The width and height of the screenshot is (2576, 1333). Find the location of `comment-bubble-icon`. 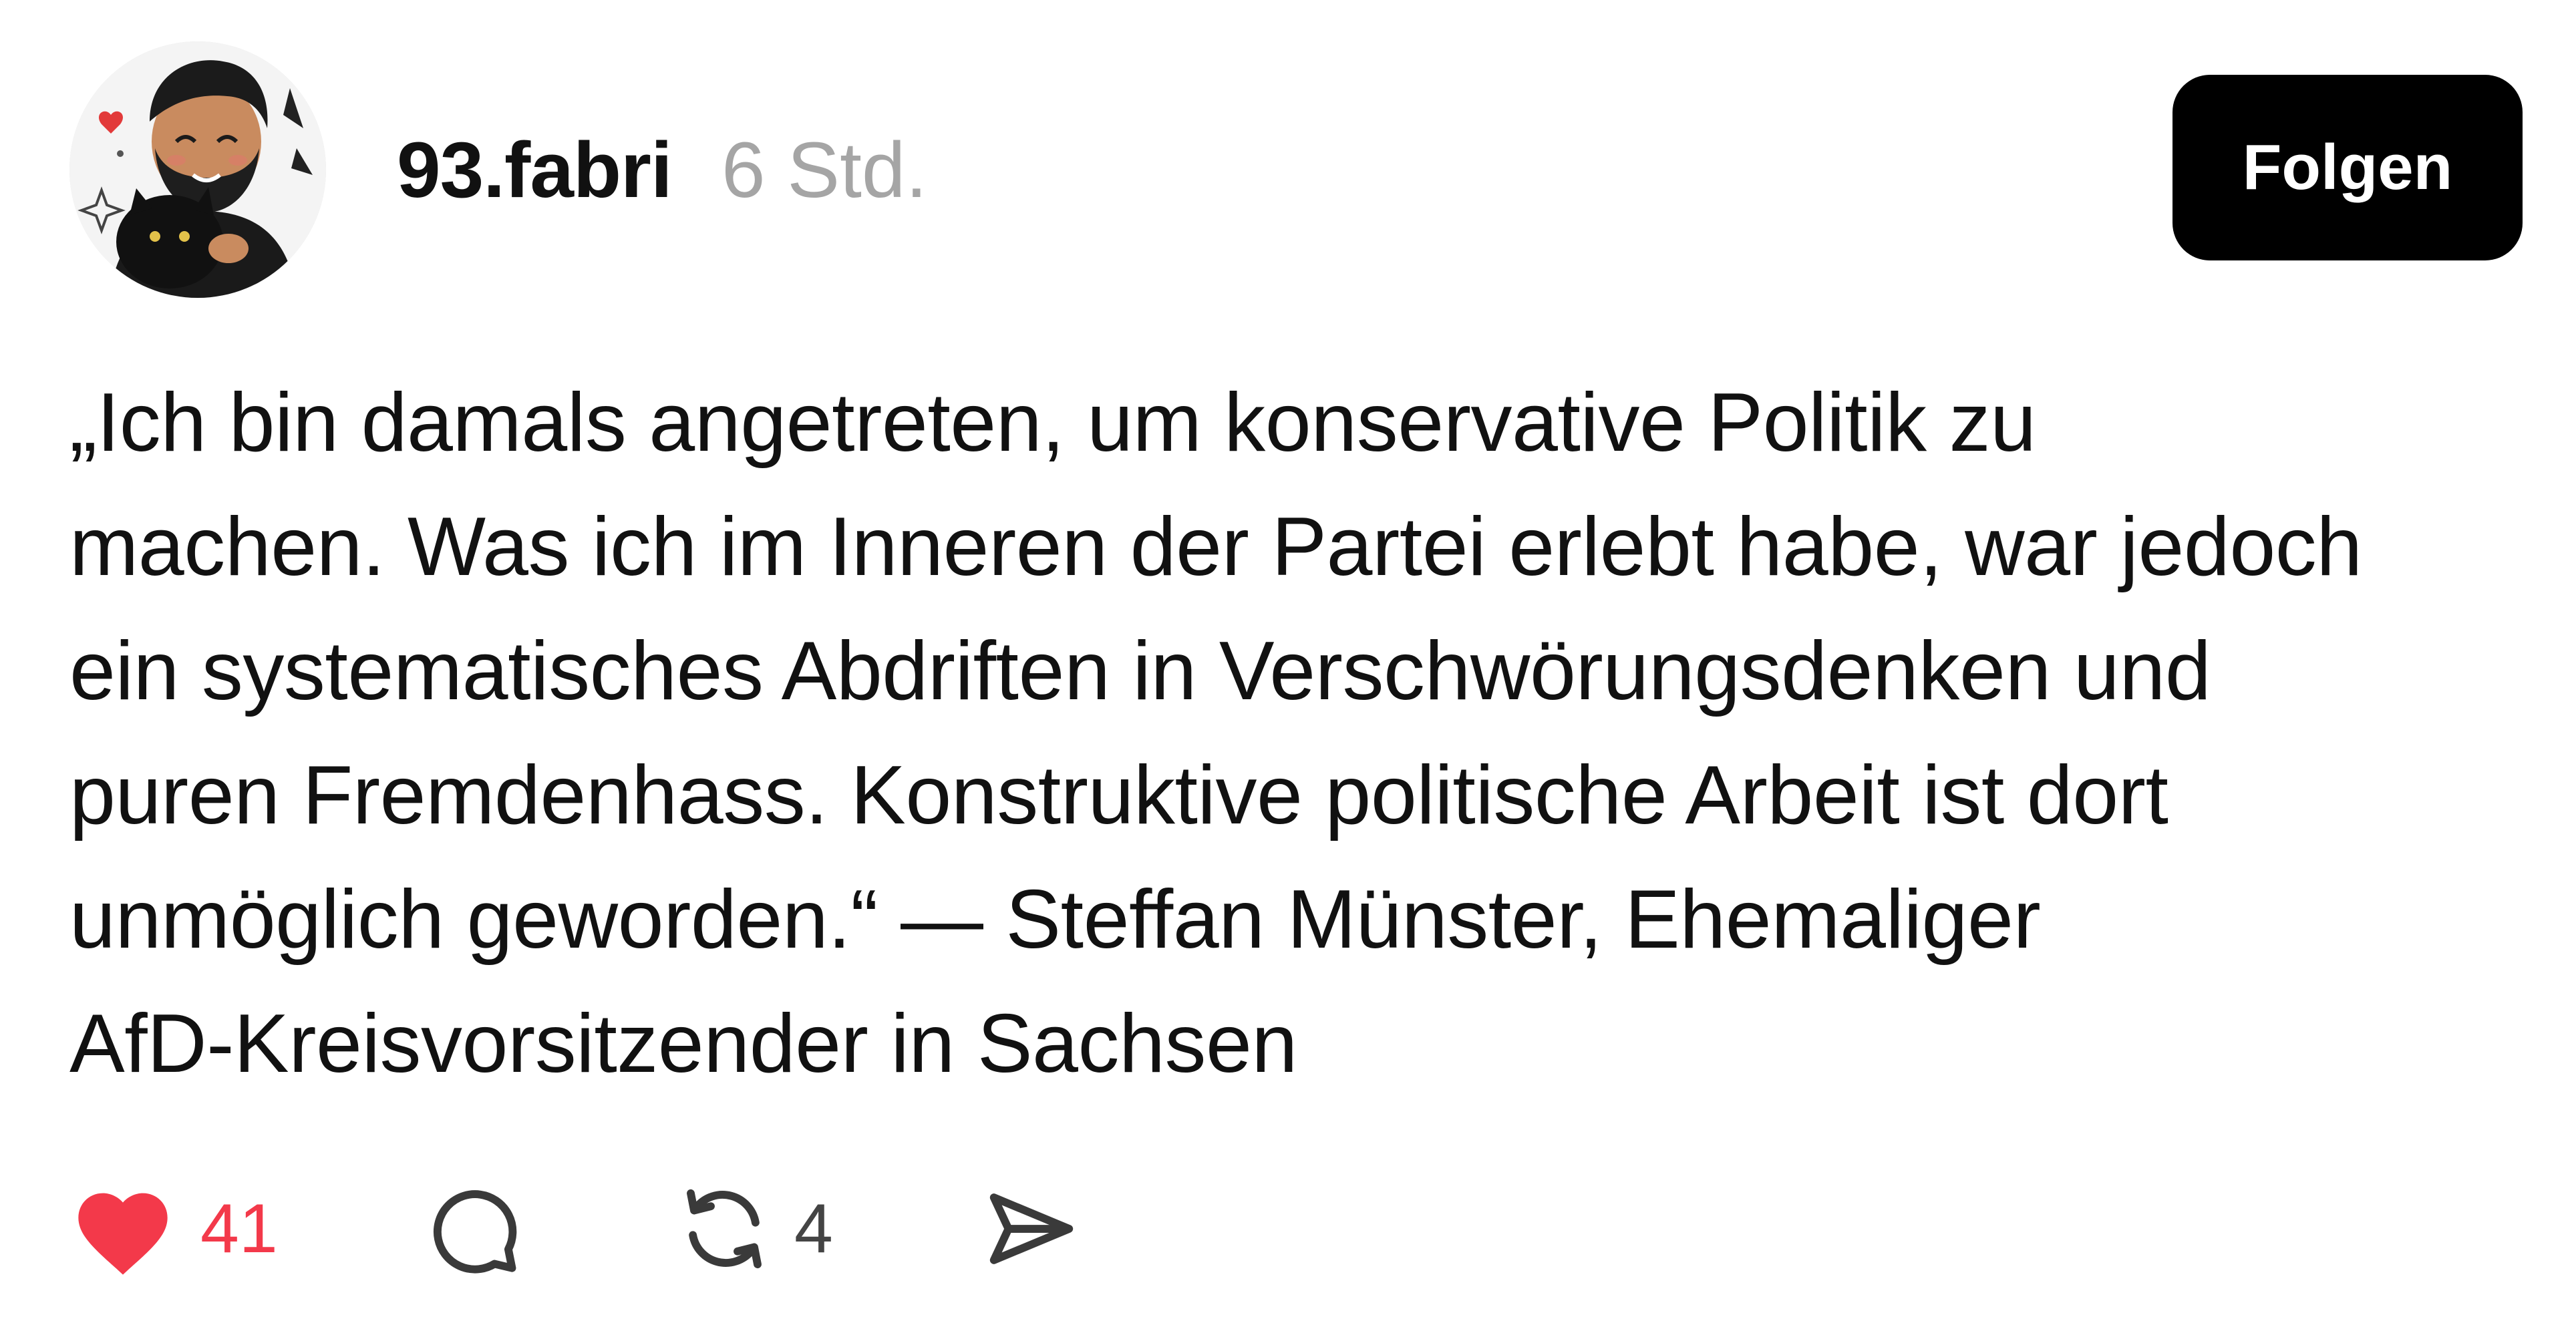

comment-bubble-icon is located at coordinates (474, 1229).